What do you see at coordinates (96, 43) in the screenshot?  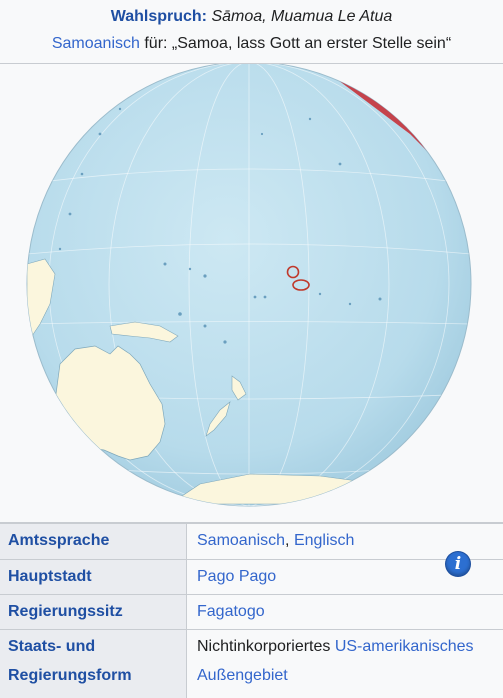 I see `samoan-language-link: Samoanisch` at bounding box center [96, 43].